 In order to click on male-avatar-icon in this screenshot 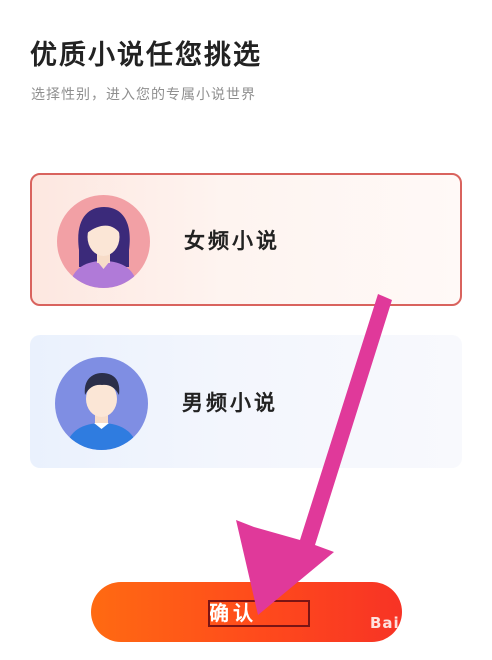, I will do `click(101, 403)`.